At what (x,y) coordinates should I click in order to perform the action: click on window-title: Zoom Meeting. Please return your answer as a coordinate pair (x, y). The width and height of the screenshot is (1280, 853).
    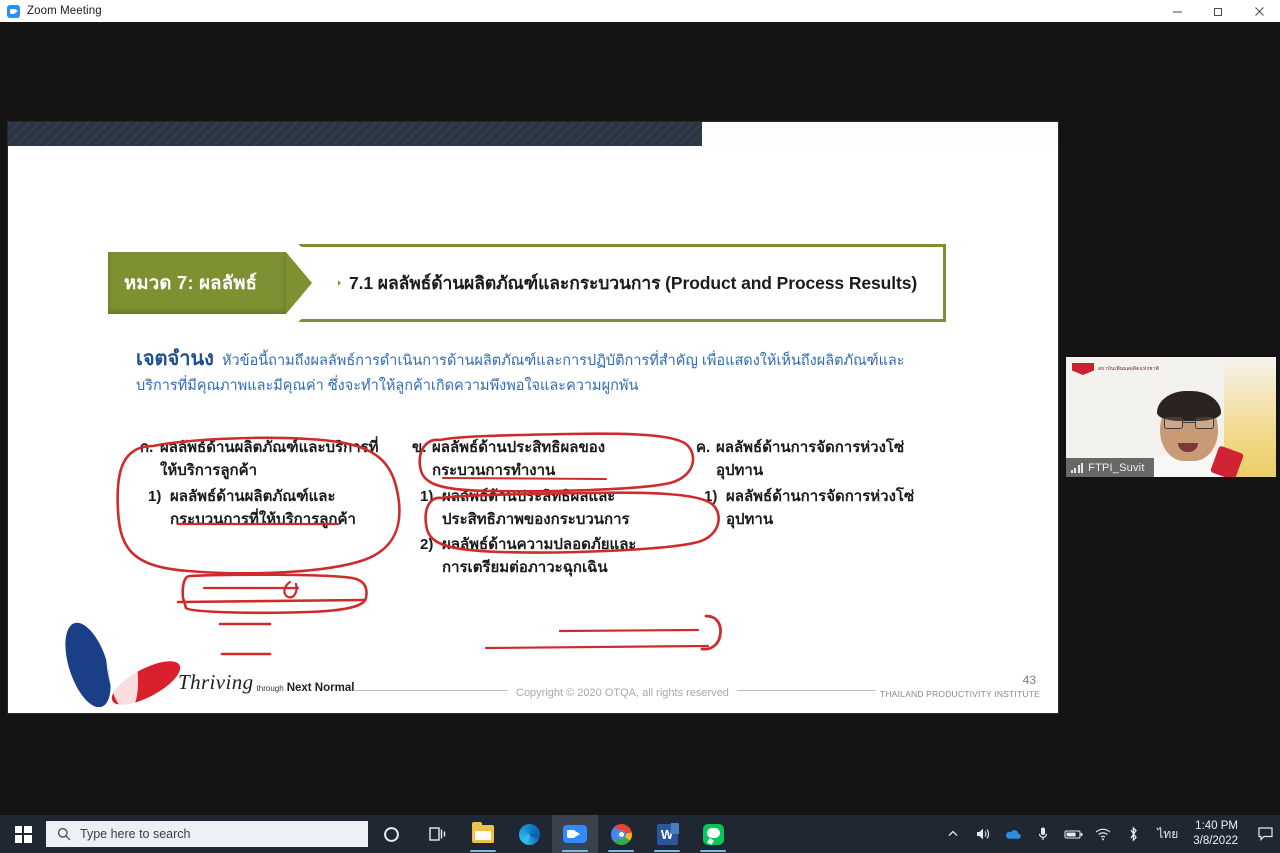
    Looking at the image, I should click on (64, 11).